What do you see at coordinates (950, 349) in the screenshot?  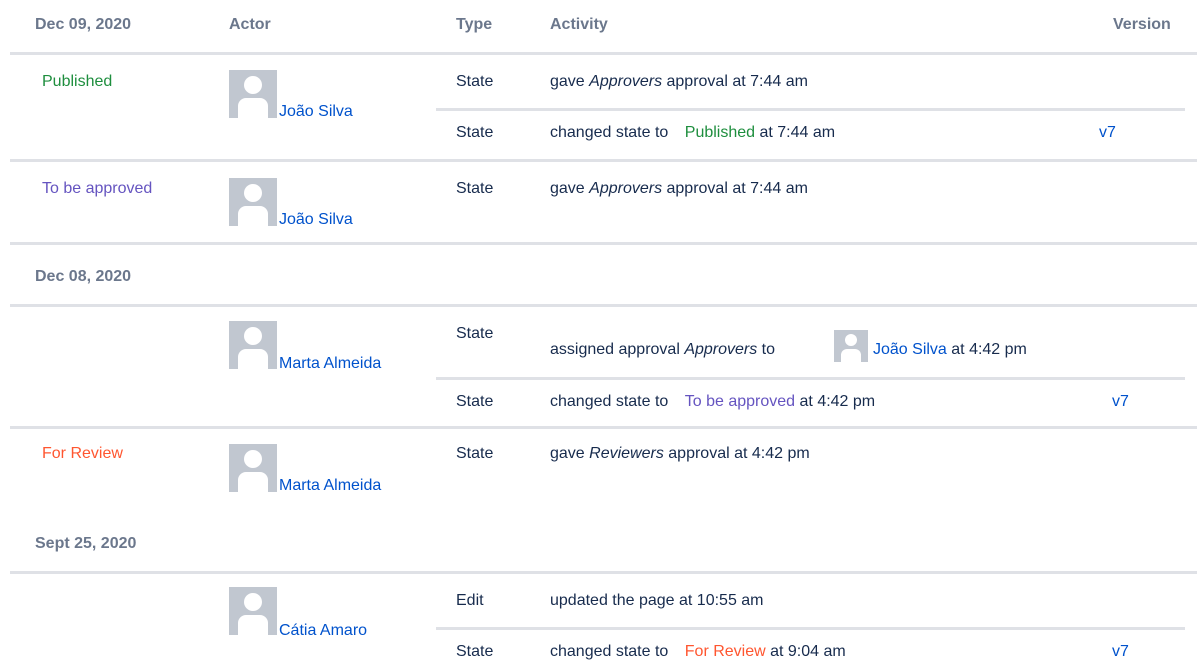 I see `activity-text: João Silva at 4:42 pm` at bounding box center [950, 349].